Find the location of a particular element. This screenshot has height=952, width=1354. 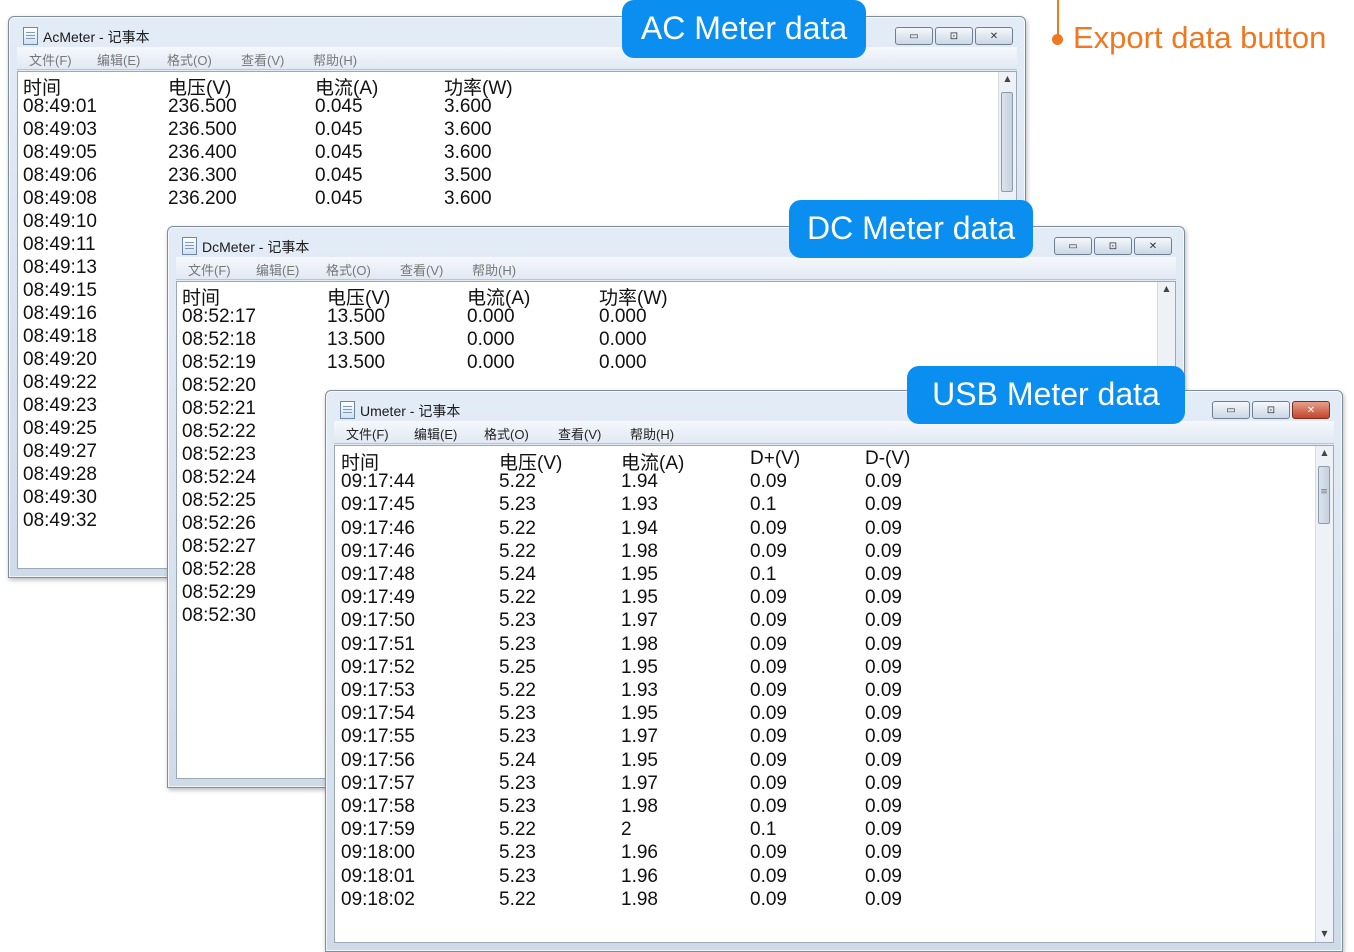

usb-data-row: 09:17:50 5.23 1.97 0.09 0.09 is located at coordinates (834, 621).